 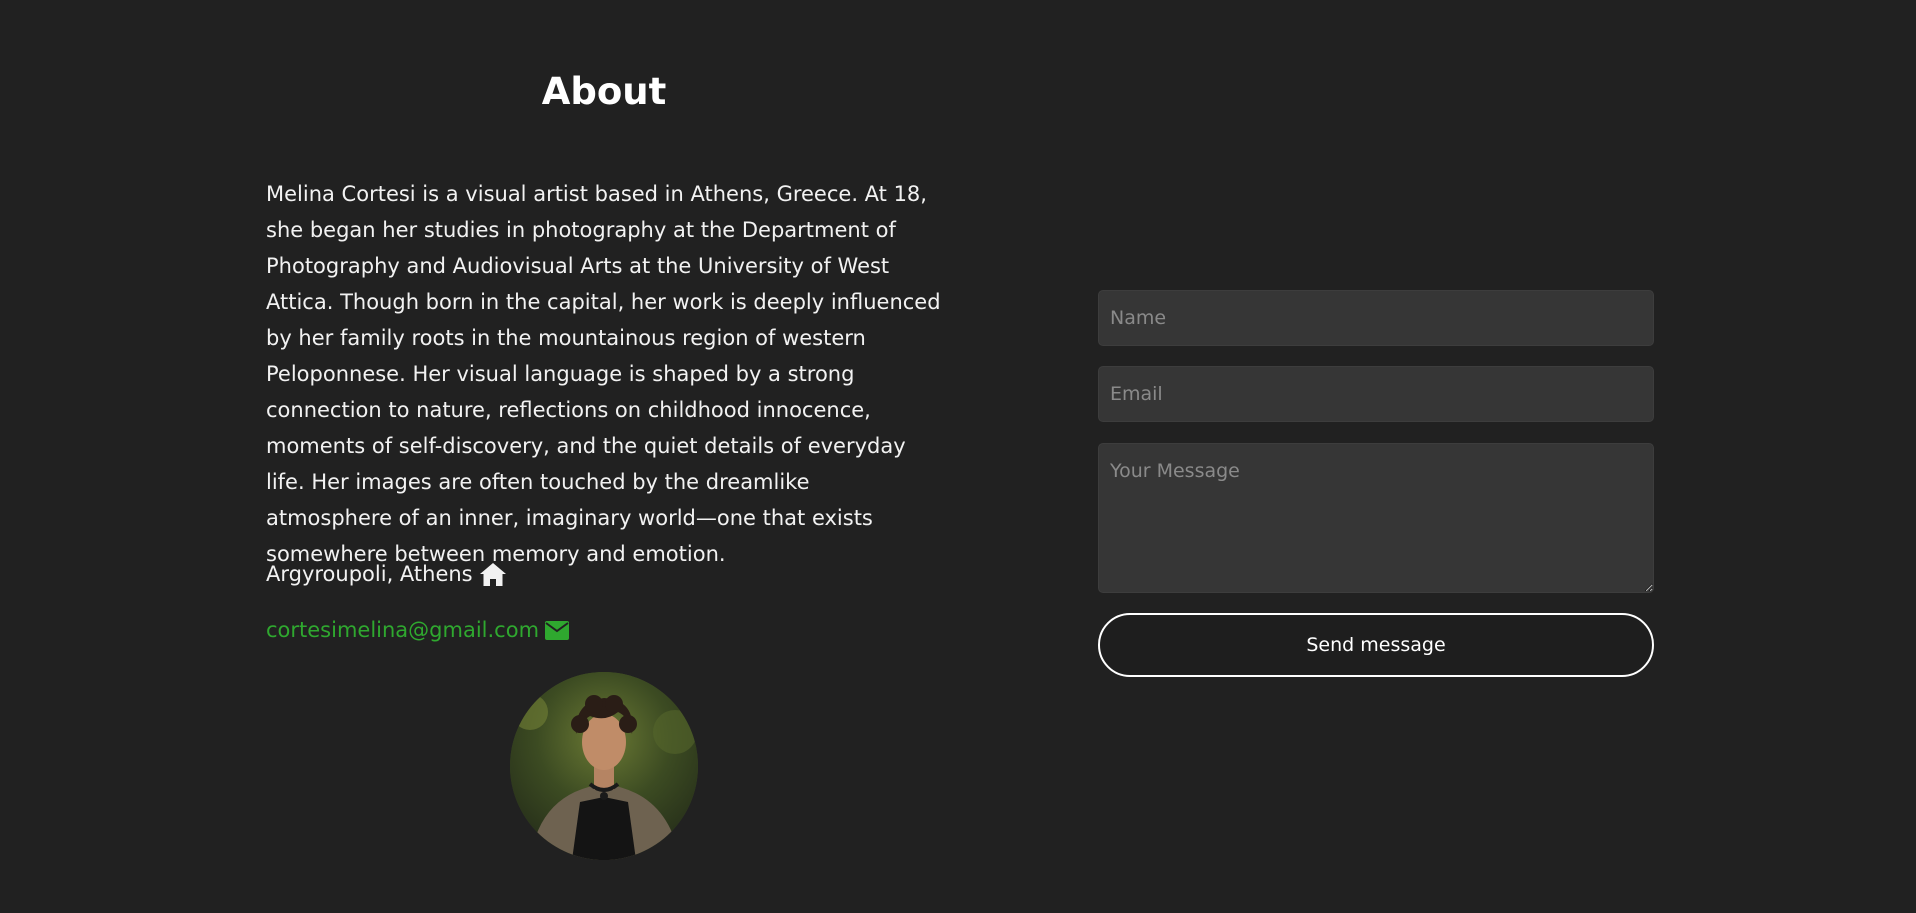 What do you see at coordinates (1376, 394) in the screenshot?
I see `email-field` at bounding box center [1376, 394].